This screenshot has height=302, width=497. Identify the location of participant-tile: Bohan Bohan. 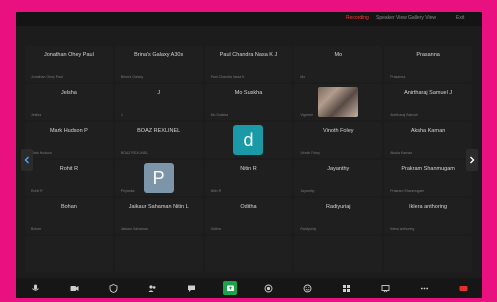
(69, 216).